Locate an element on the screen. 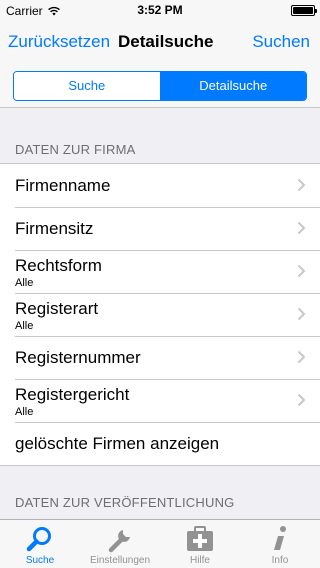 This screenshot has width=320, height=568. tab-label: Suche is located at coordinates (40, 560).